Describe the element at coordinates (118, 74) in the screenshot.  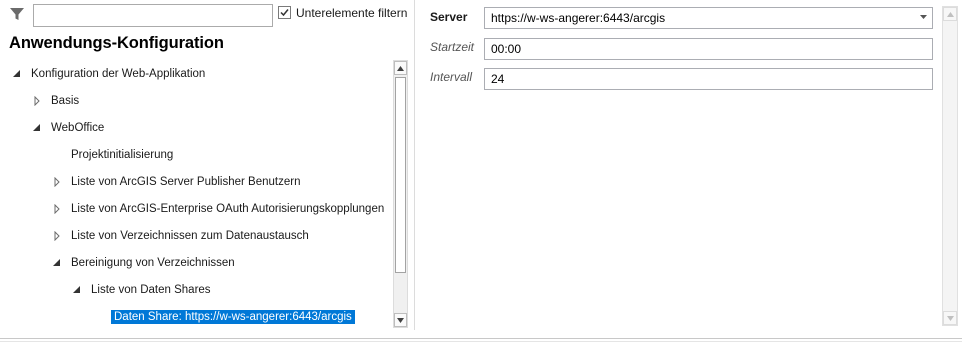
I see `tree-item-label: Konfiguration der Web-Applikation` at that location.